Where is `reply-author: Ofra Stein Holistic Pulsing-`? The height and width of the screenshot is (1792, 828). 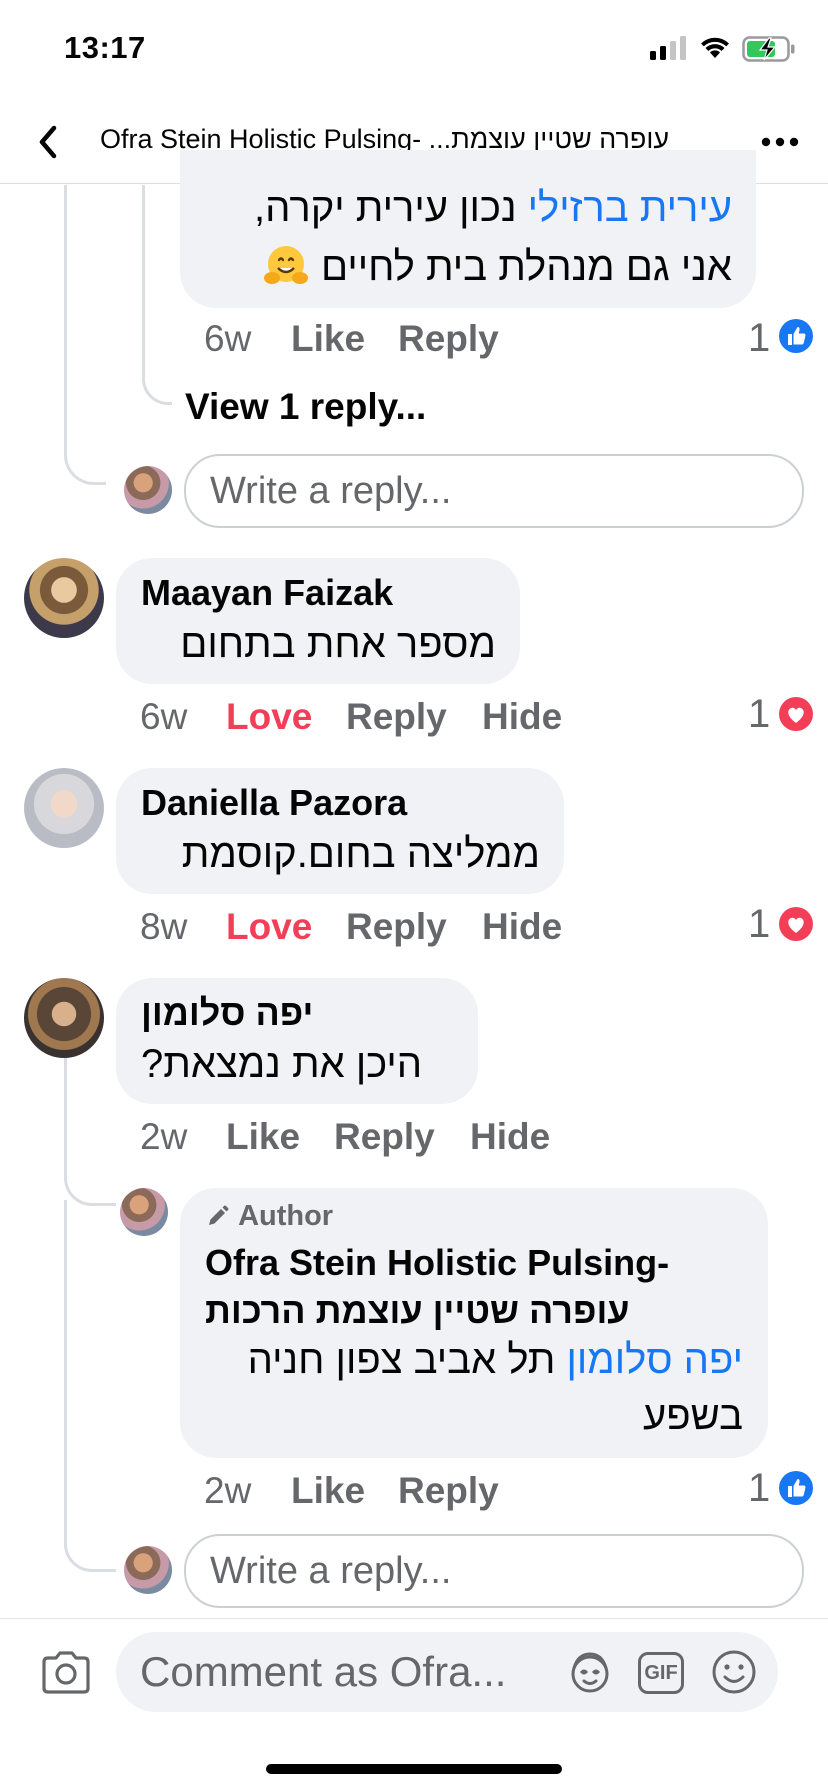
reply-author: Ofra Stein Holistic Pulsing- is located at coordinates (437, 1263).